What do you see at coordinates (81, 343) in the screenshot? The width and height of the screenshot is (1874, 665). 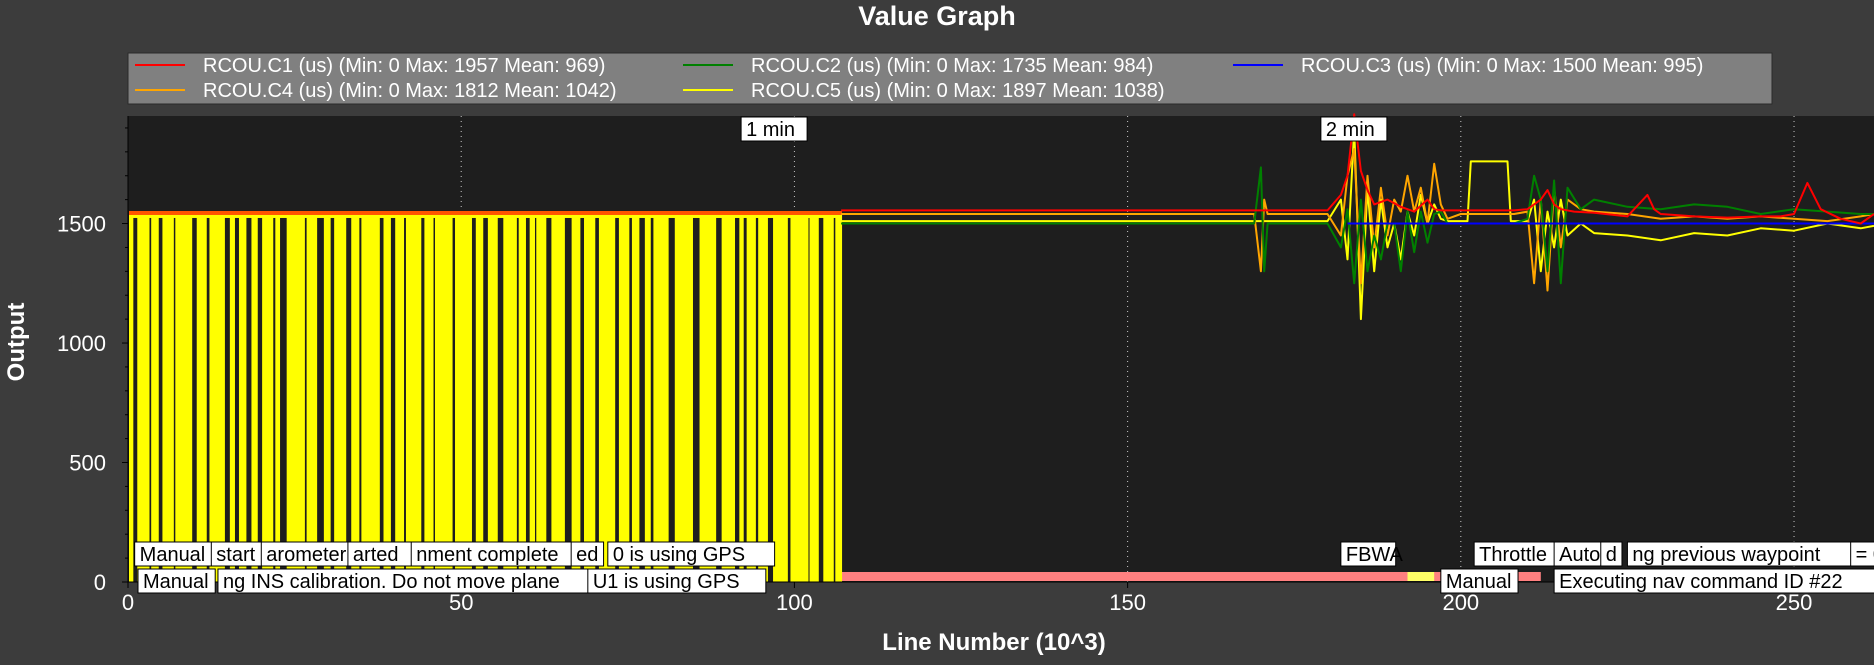 I see `y-tick-label-2: 1000` at bounding box center [81, 343].